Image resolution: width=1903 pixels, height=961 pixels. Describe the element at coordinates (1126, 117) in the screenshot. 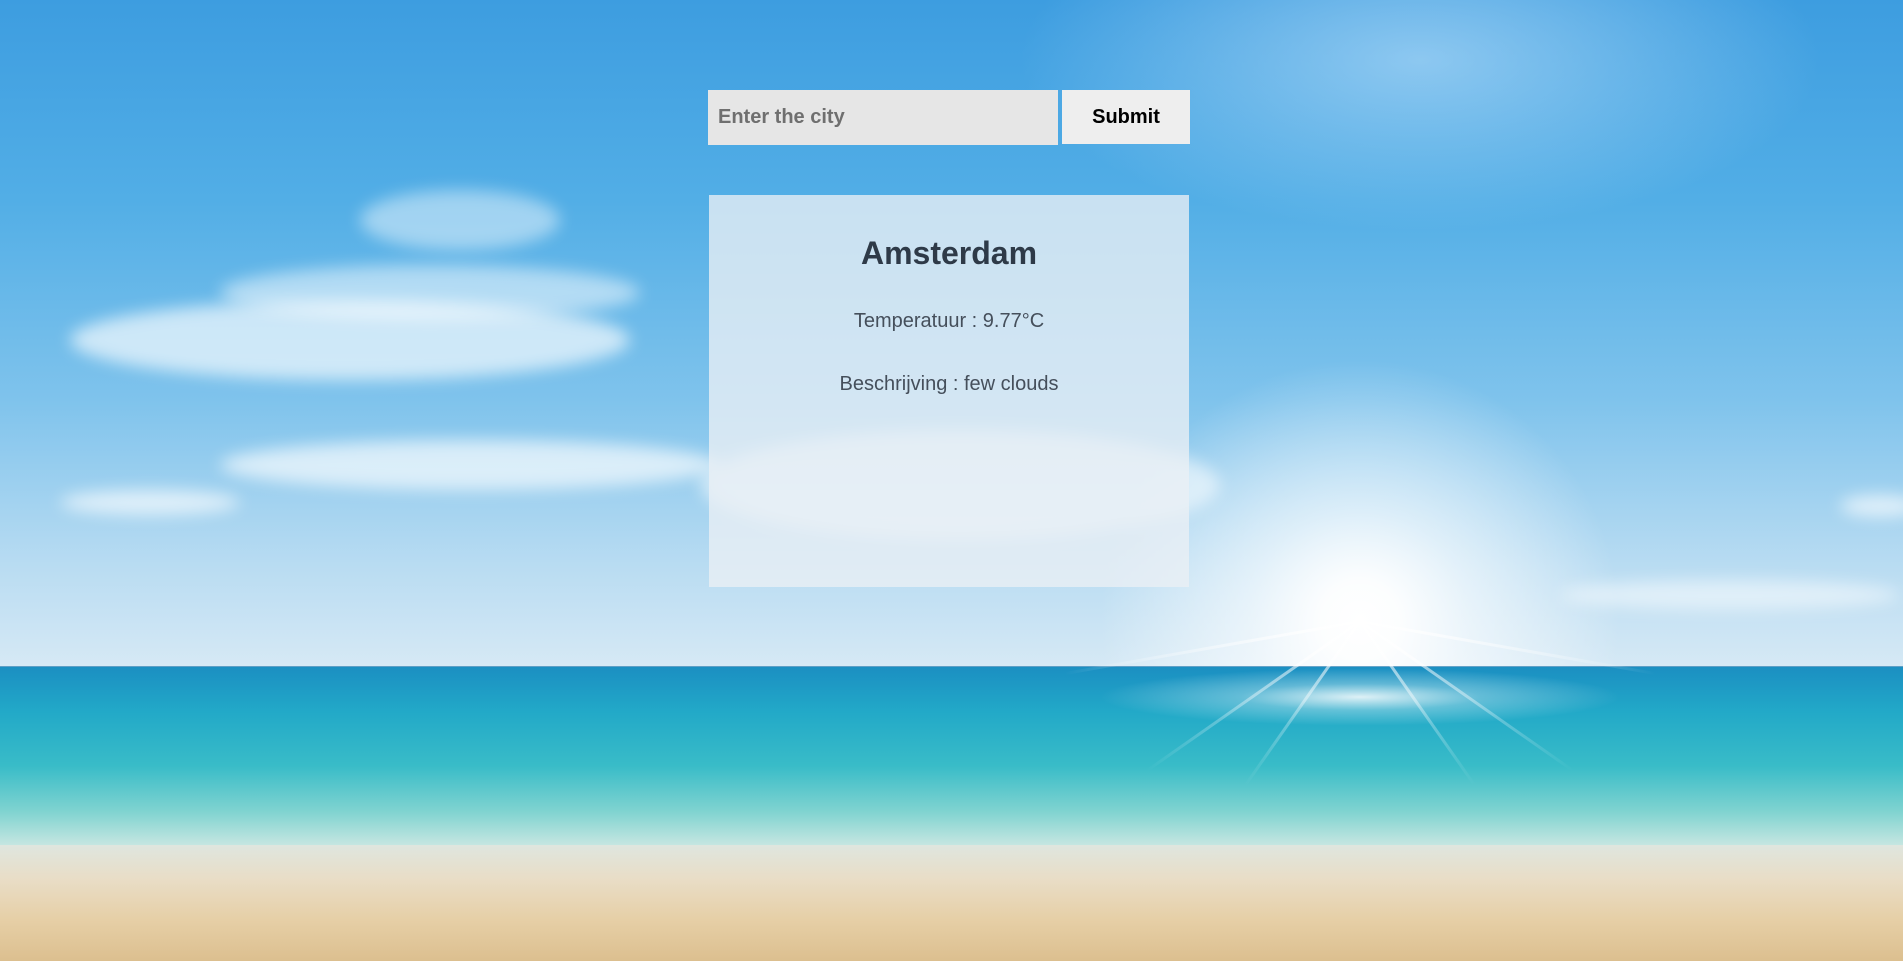

I see `submit-button: Submit` at that location.